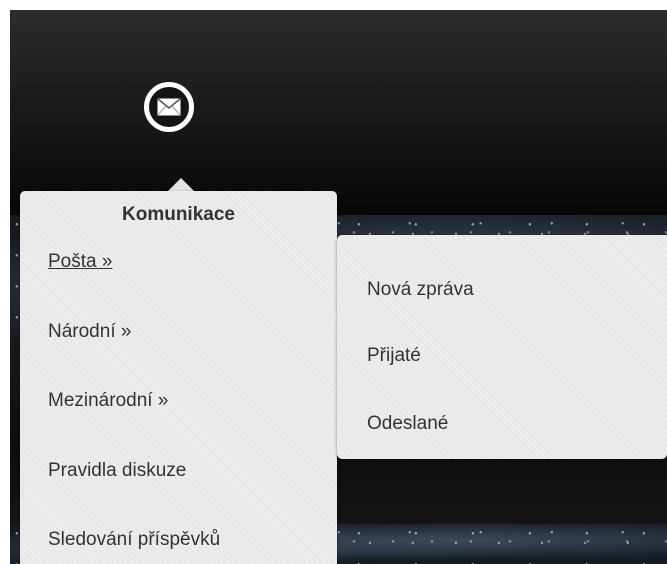 The width and height of the screenshot is (667, 564). I want to click on menu-item-sledovani-prispevku: Sledování příspěvků, so click(134, 540).